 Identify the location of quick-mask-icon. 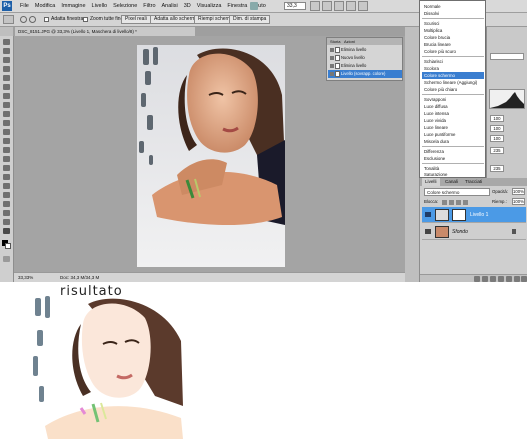
(6, 259).